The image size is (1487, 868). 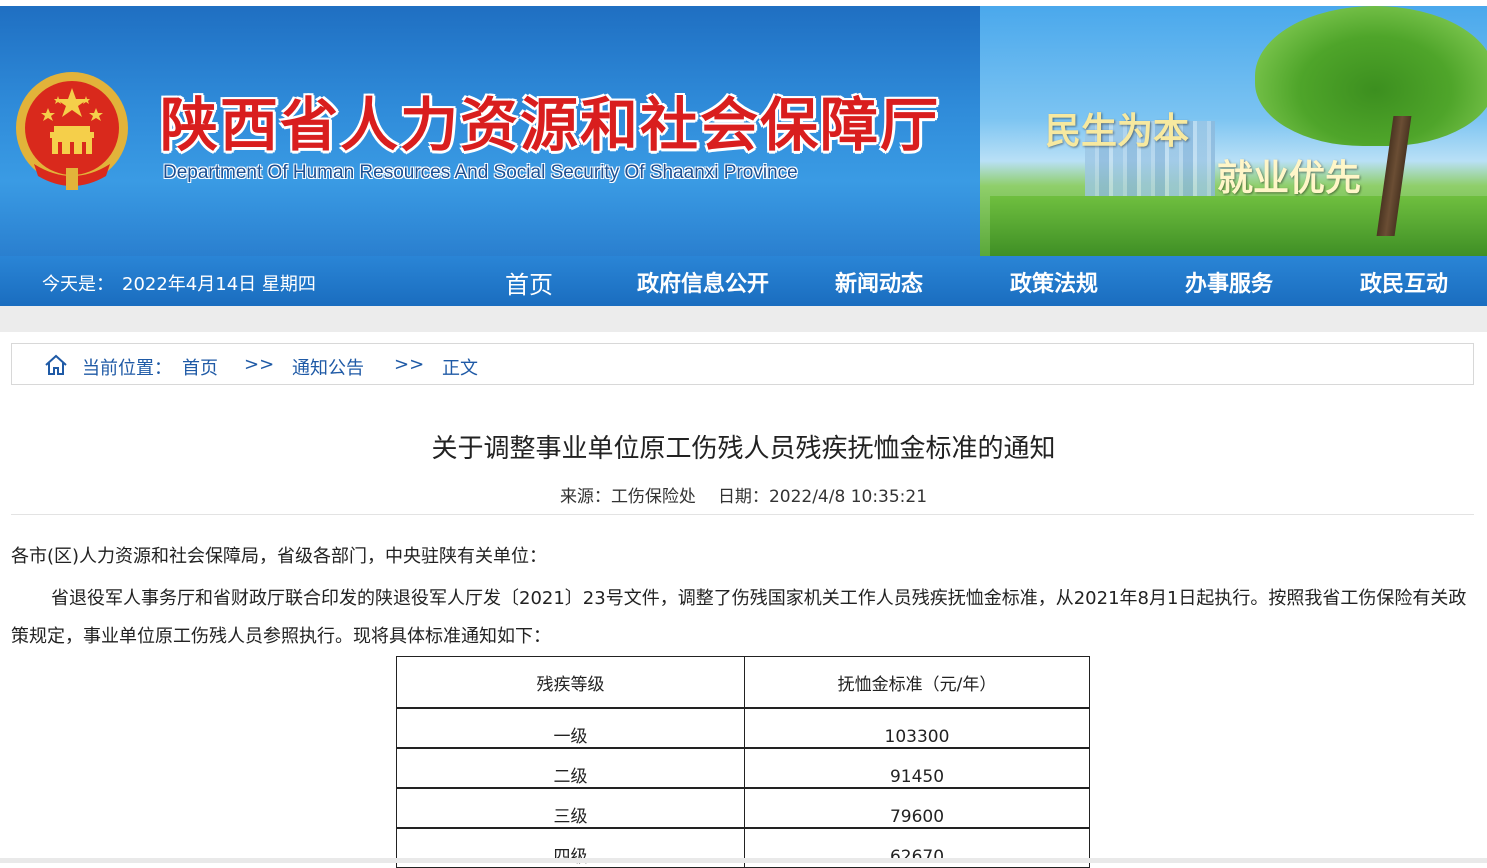 I want to click on publish-date: 2022/4/8 10:35:21, so click(x=848, y=497).